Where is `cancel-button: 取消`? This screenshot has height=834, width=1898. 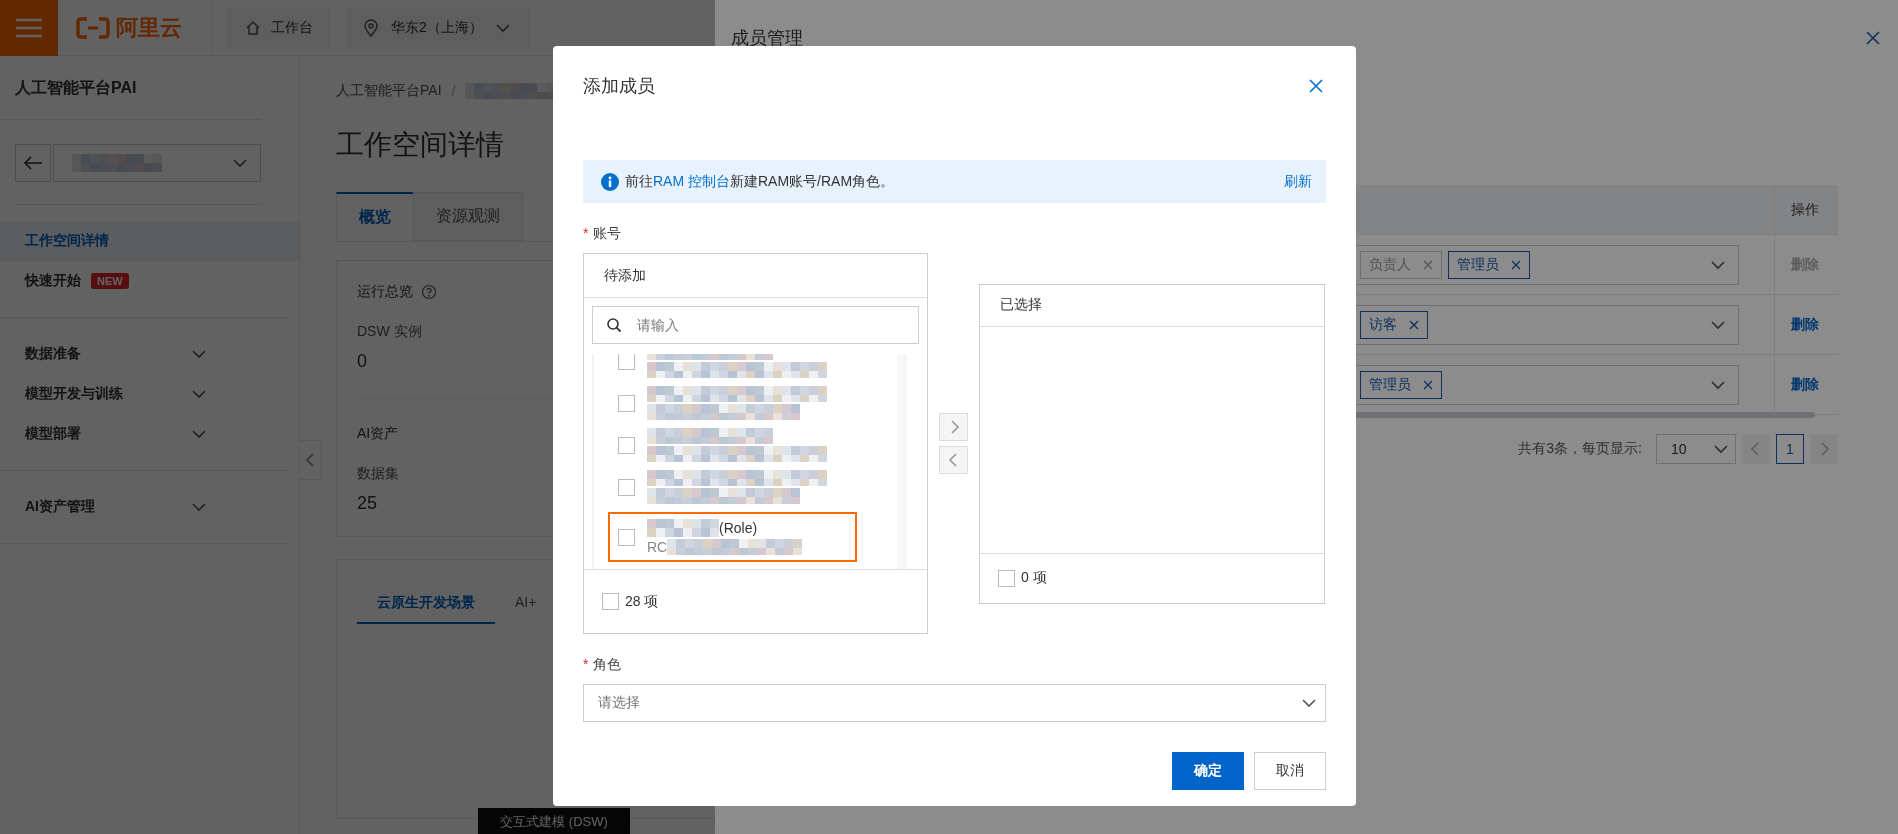 cancel-button: 取消 is located at coordinates (1290, 771).